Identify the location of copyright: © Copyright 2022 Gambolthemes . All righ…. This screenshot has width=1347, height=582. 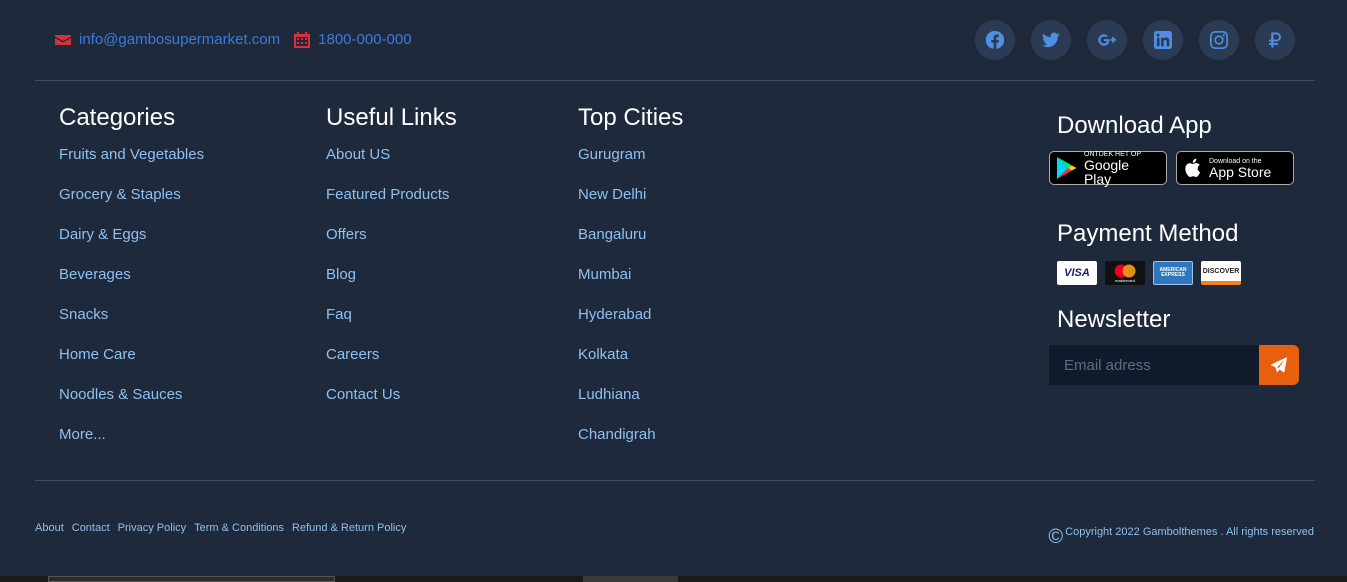
(1181, 536).